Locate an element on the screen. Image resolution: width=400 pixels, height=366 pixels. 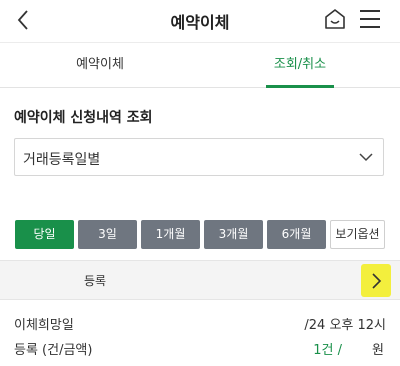
desired-date-value: /24 오후 12시 is located at coordinates (345, 325).